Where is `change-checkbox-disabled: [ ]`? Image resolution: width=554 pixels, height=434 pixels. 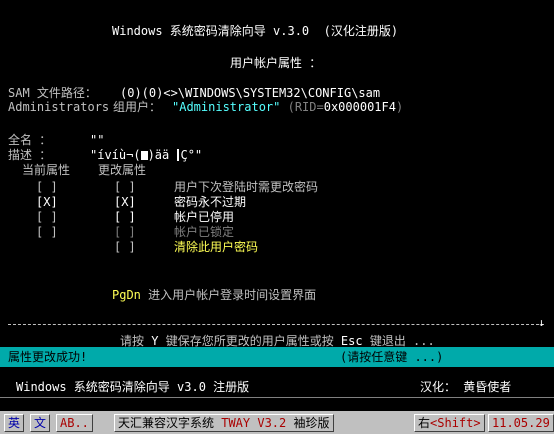
change-checkbox-disabled: [ ] is located at coordinates (125, 217).